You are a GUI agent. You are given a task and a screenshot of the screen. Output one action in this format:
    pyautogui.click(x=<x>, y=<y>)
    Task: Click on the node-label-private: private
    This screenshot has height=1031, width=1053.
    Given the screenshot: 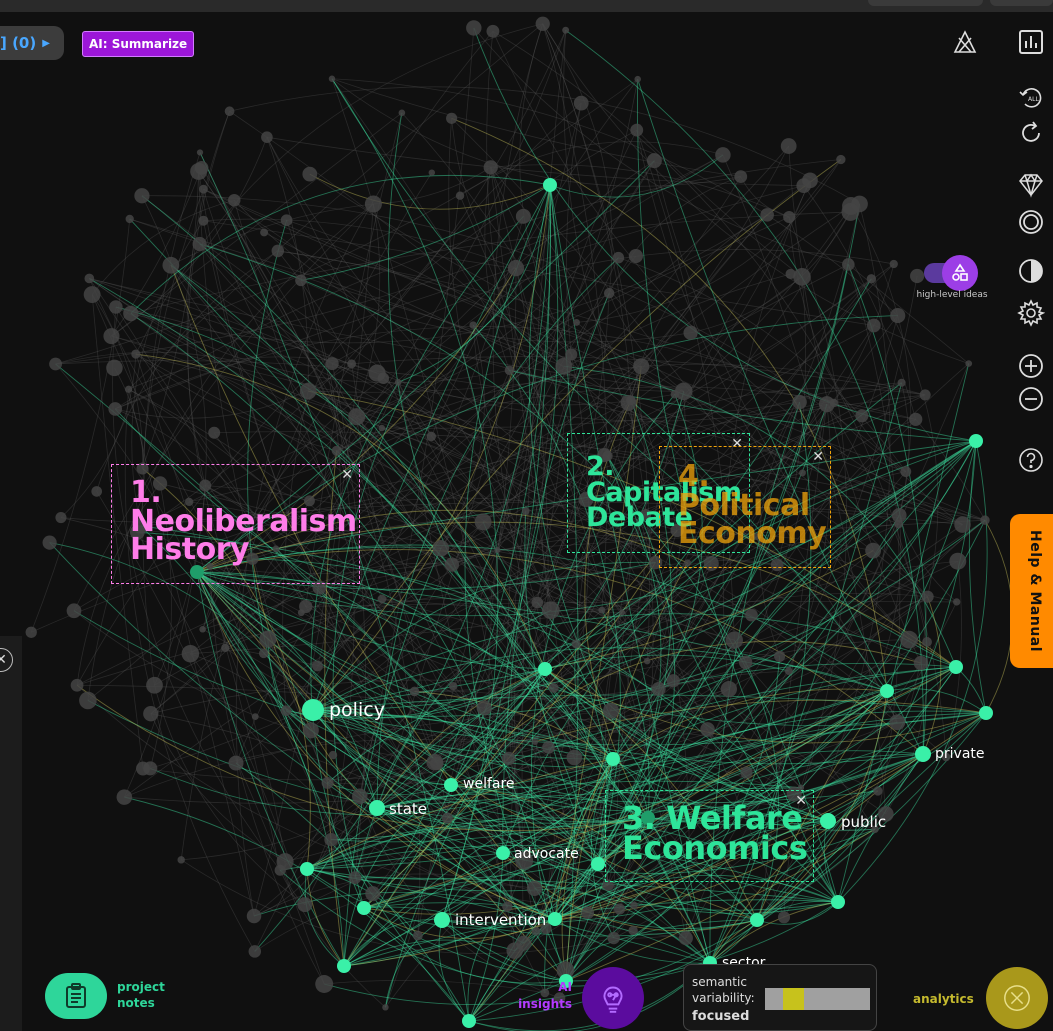 What is the action you would take?
    pyautogui.click(x=960, y=754)
    